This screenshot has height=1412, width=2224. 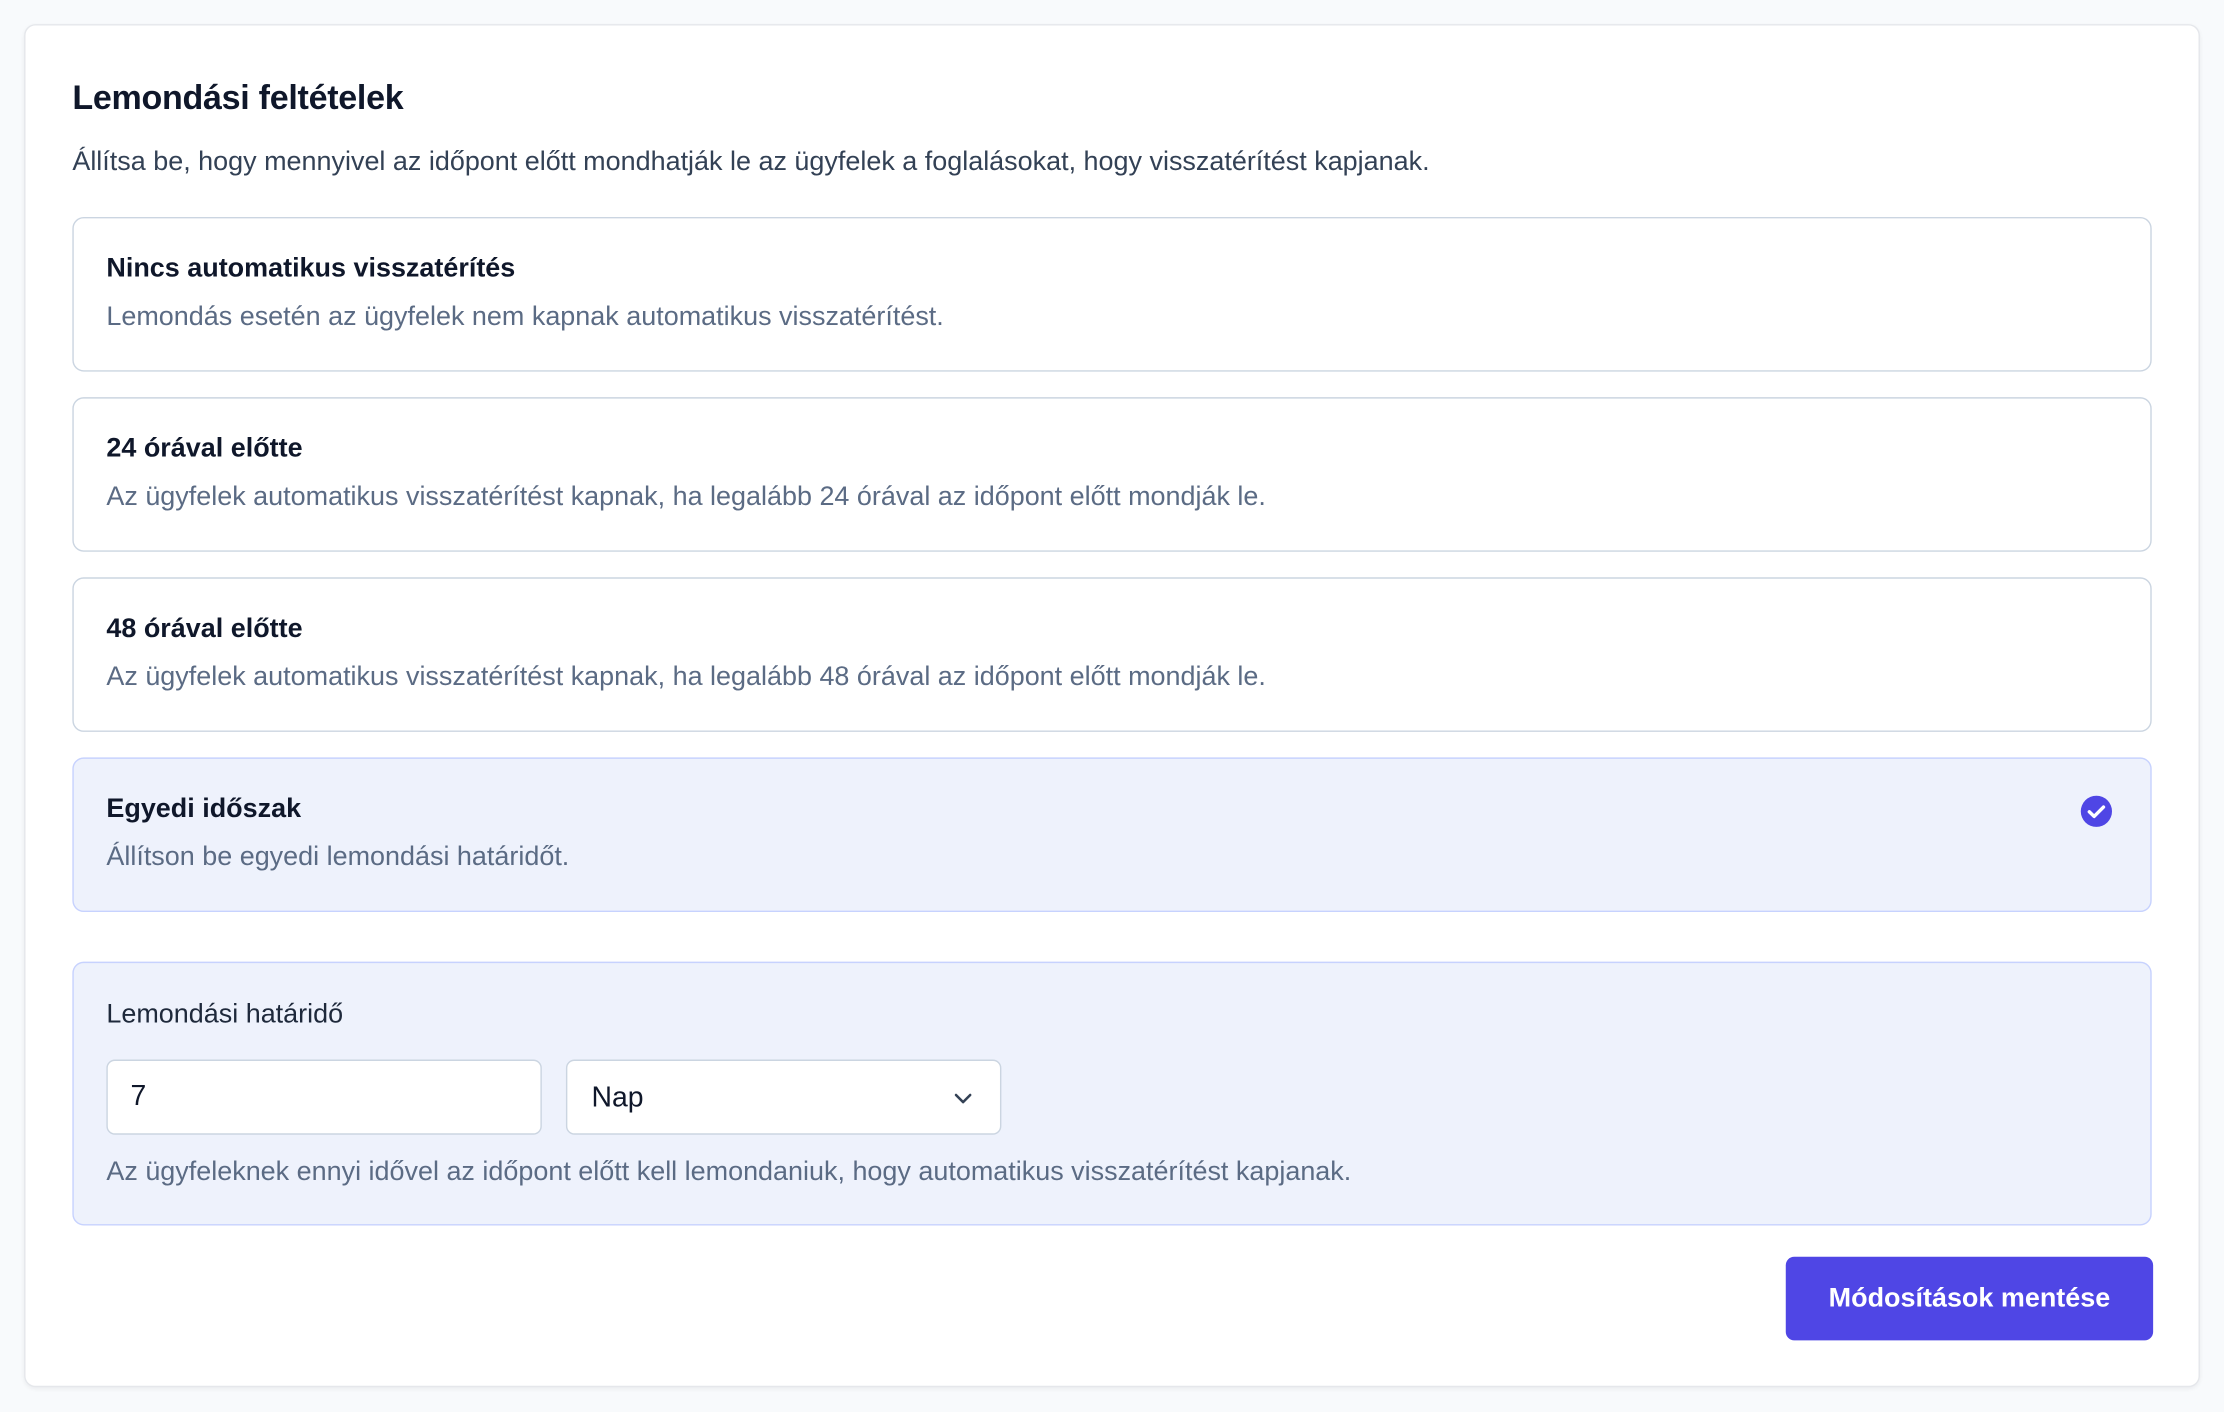 What do you see at coordinates (783, 1097) in the screenshot?
I see `deadline-unit-select: Nap` at bounding box center [783, 1097].